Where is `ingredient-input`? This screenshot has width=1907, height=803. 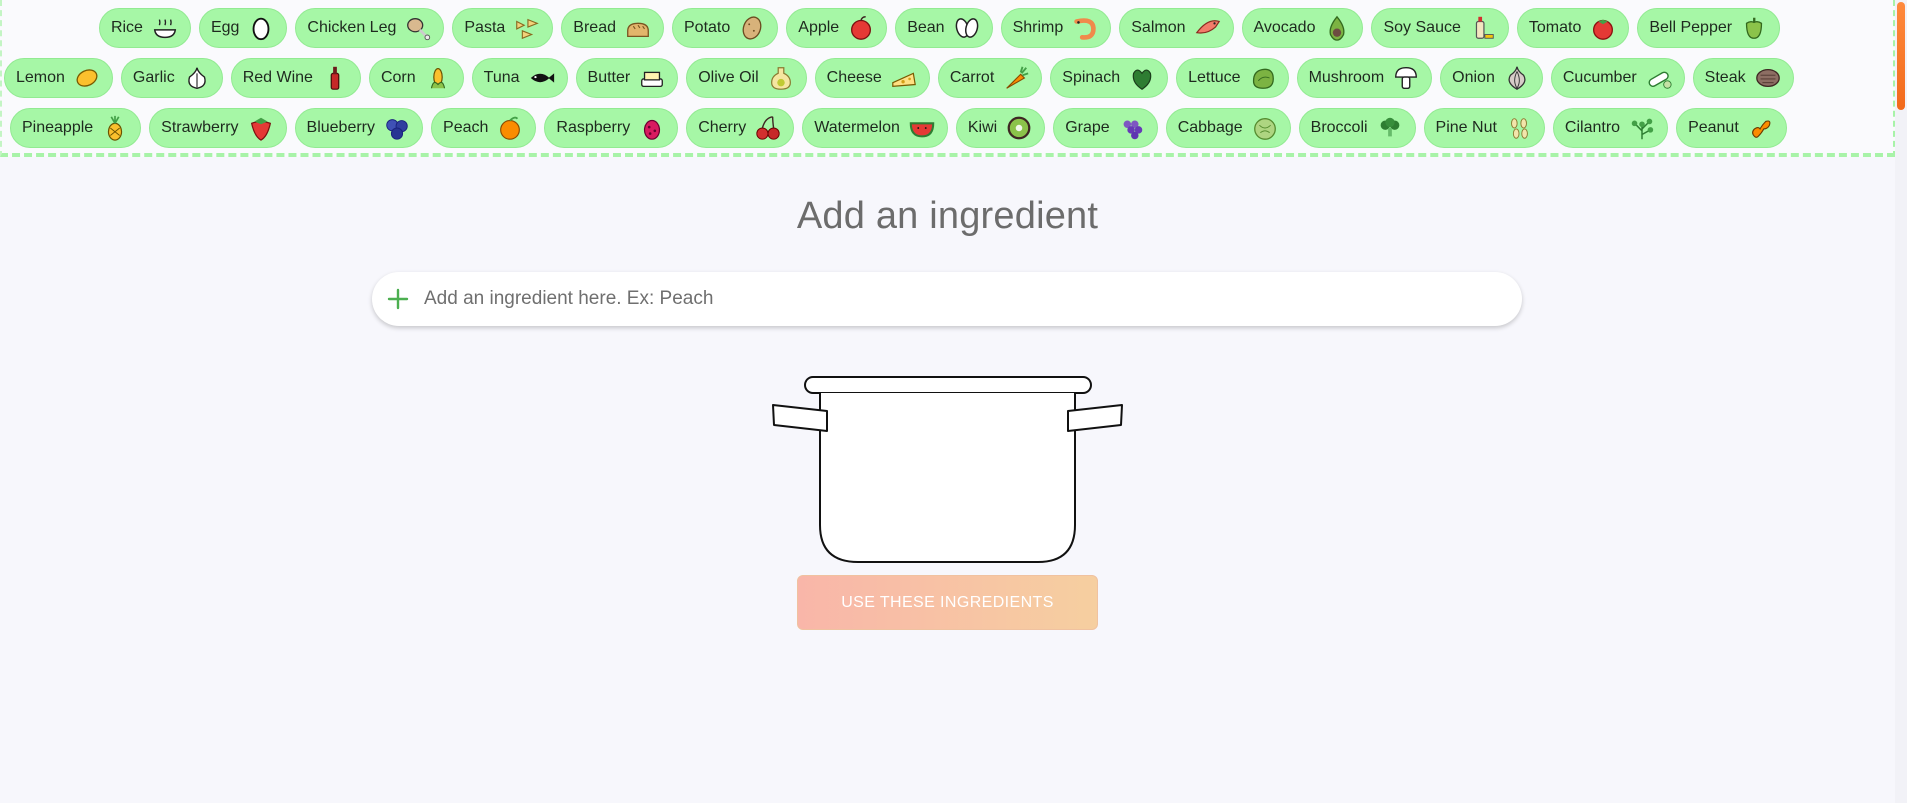
ingredient-input is located at coordinates (949, 299).